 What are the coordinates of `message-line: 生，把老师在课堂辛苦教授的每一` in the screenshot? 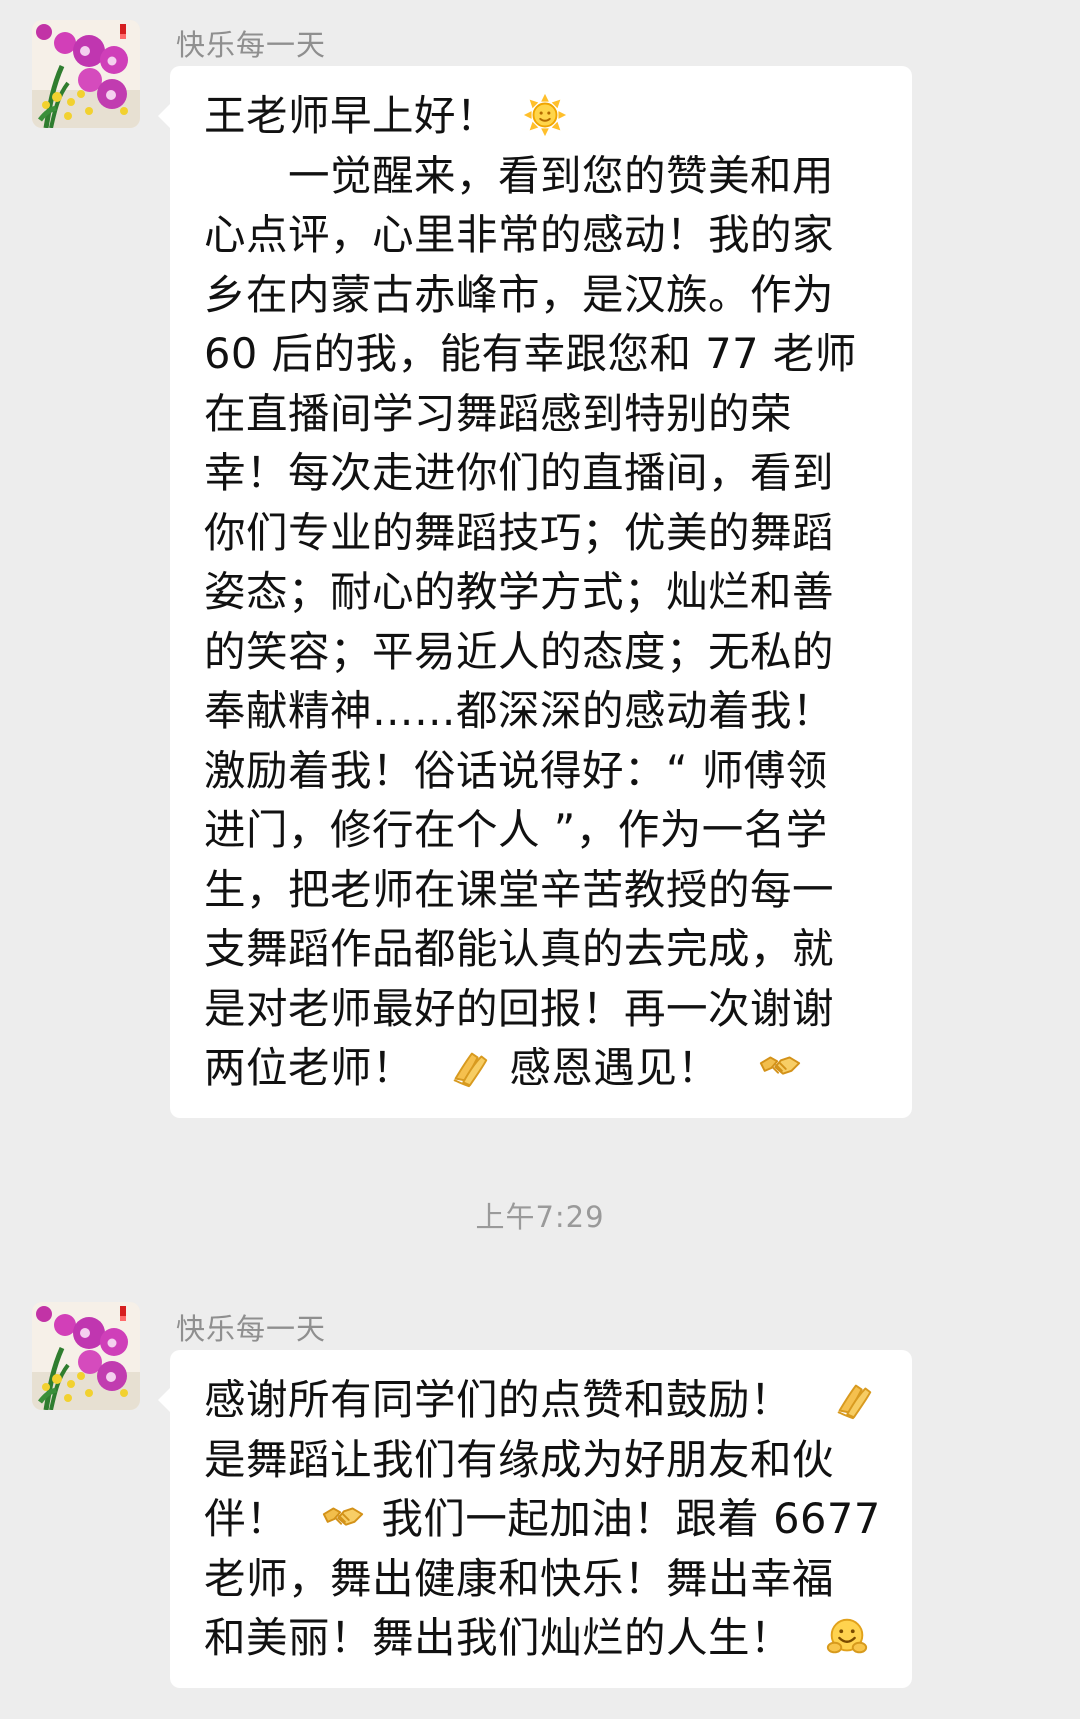 It's located at (519, 889).